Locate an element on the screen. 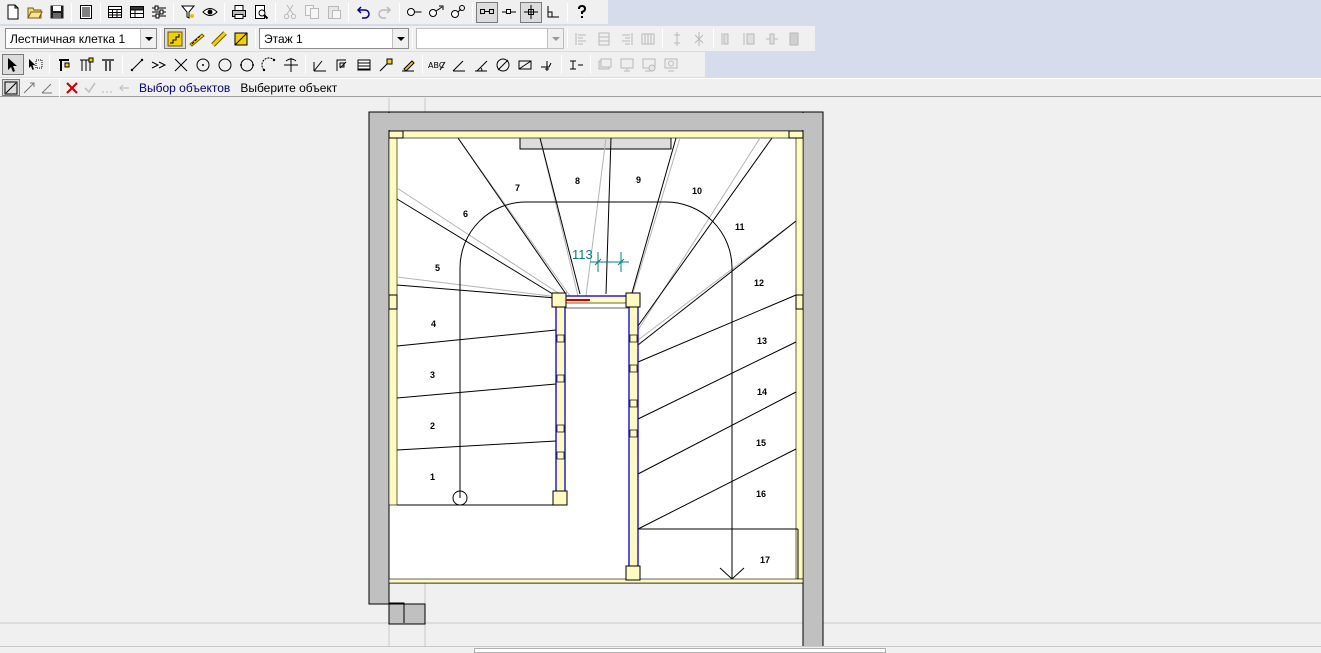 This screenshot has width=1321, height=653. stair-flight-icon is located at coordinates (219, 38).